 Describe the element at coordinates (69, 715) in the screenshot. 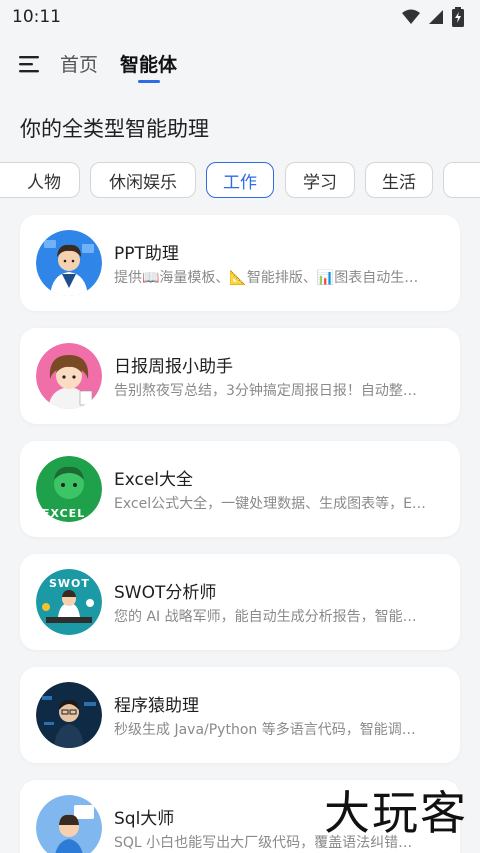

I see `programmer-avatar` at that location.